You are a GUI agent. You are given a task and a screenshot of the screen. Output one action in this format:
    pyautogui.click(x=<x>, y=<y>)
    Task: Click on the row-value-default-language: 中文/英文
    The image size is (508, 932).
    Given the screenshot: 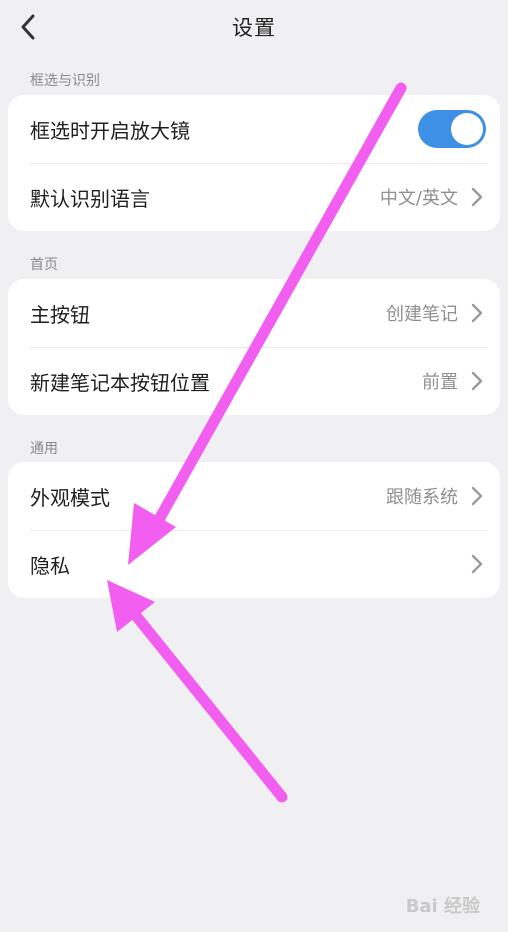 What is the action you would take?
    pyautogui.click(x=418, y=198)
    